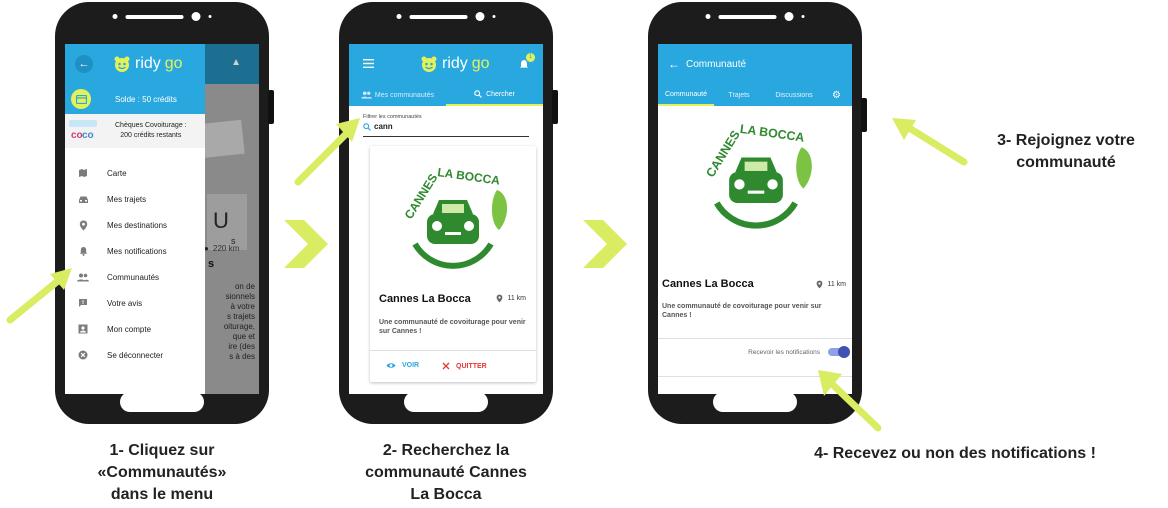 The image size is (1168, 508). What do you see at coordinates (391, 365) in the screenshot?
I see `eye-icon` at bounding box center [391, 365].